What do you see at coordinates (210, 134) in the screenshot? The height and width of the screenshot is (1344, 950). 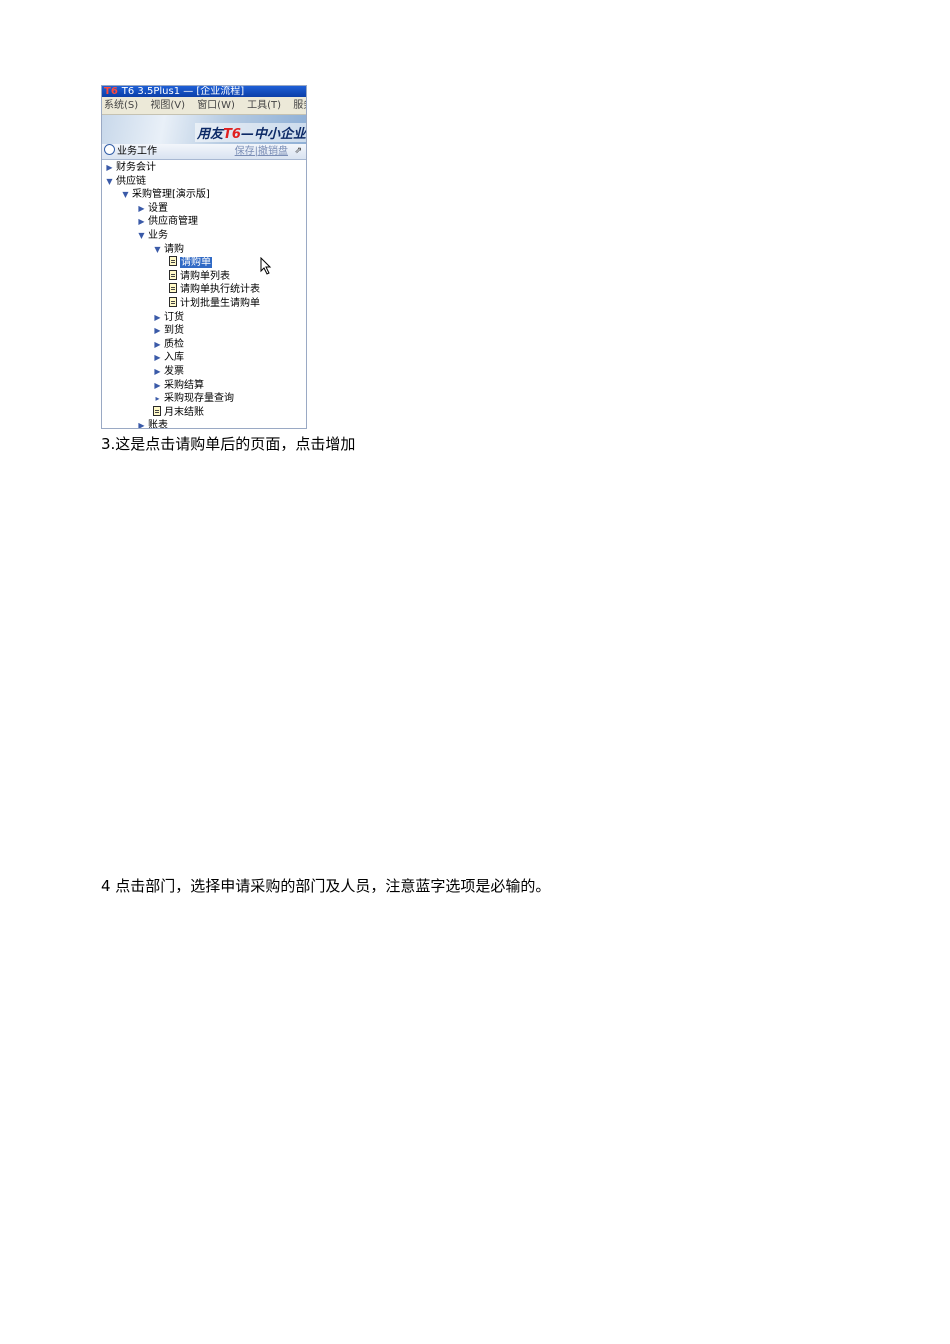 I see `brand-prefix: 用友` at bounding box center [210, 134].